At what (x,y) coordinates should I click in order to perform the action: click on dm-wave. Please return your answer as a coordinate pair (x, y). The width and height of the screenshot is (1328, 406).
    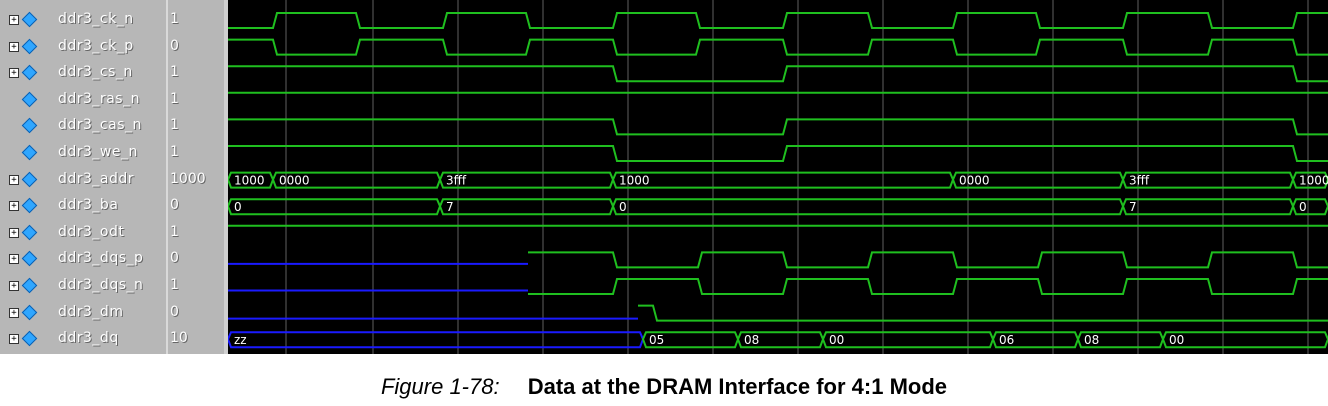
    Looking at the image, I should click on (983, 313).